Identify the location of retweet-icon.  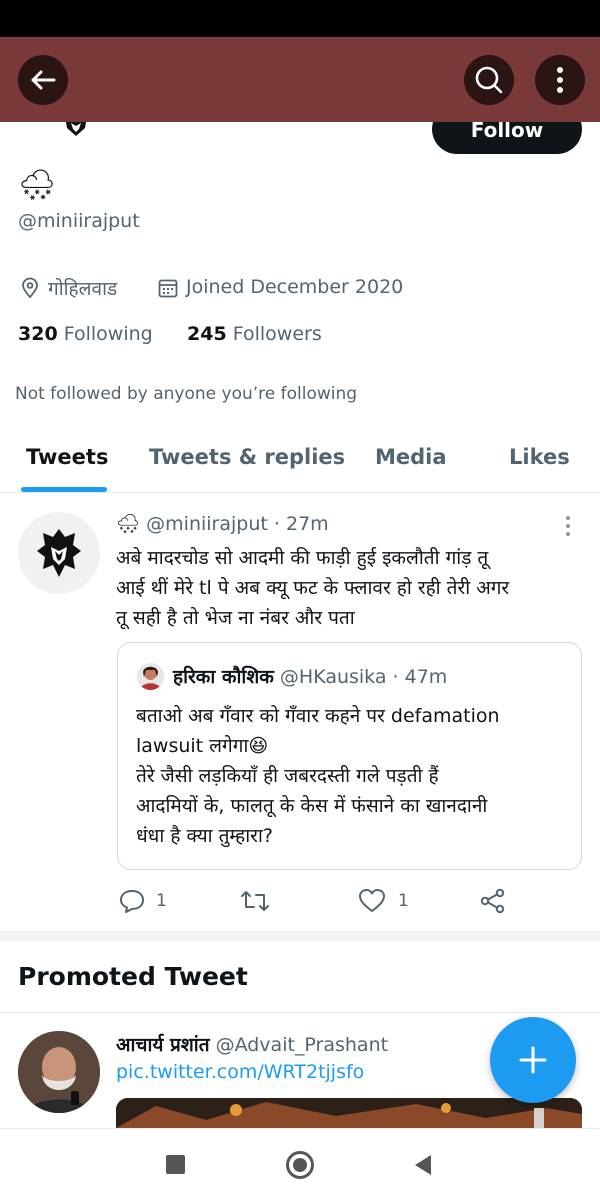
(255, 901).